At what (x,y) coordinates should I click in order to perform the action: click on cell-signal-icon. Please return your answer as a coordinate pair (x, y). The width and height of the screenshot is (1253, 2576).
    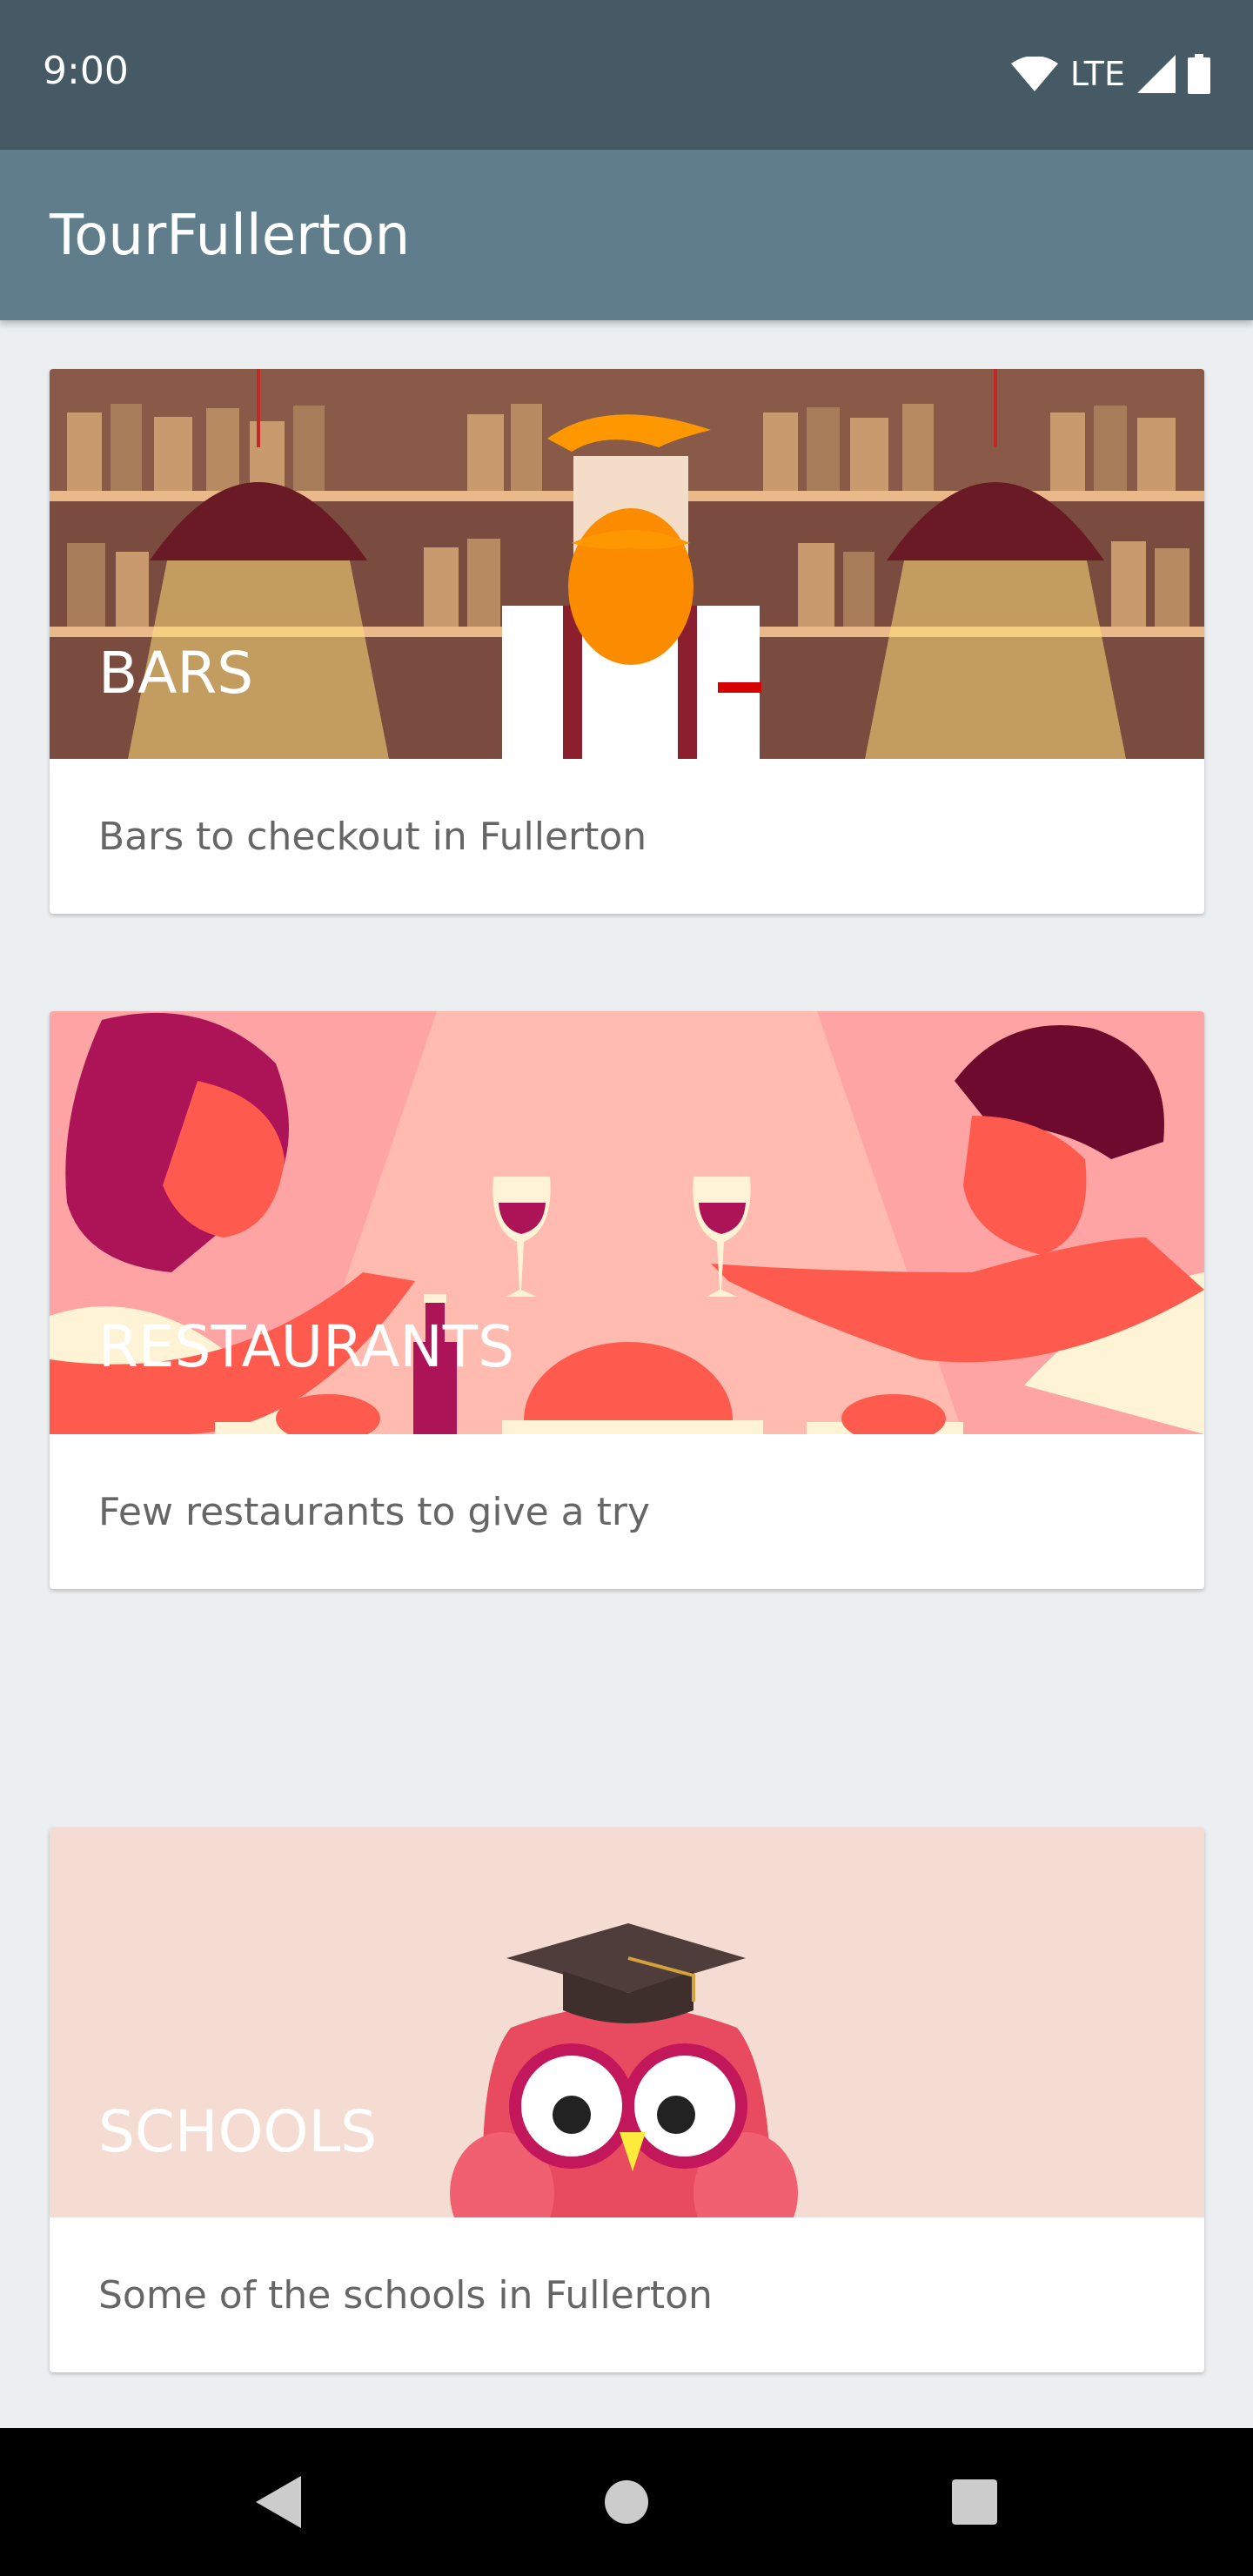
    Looking at the image, I should click on (1156, 74).